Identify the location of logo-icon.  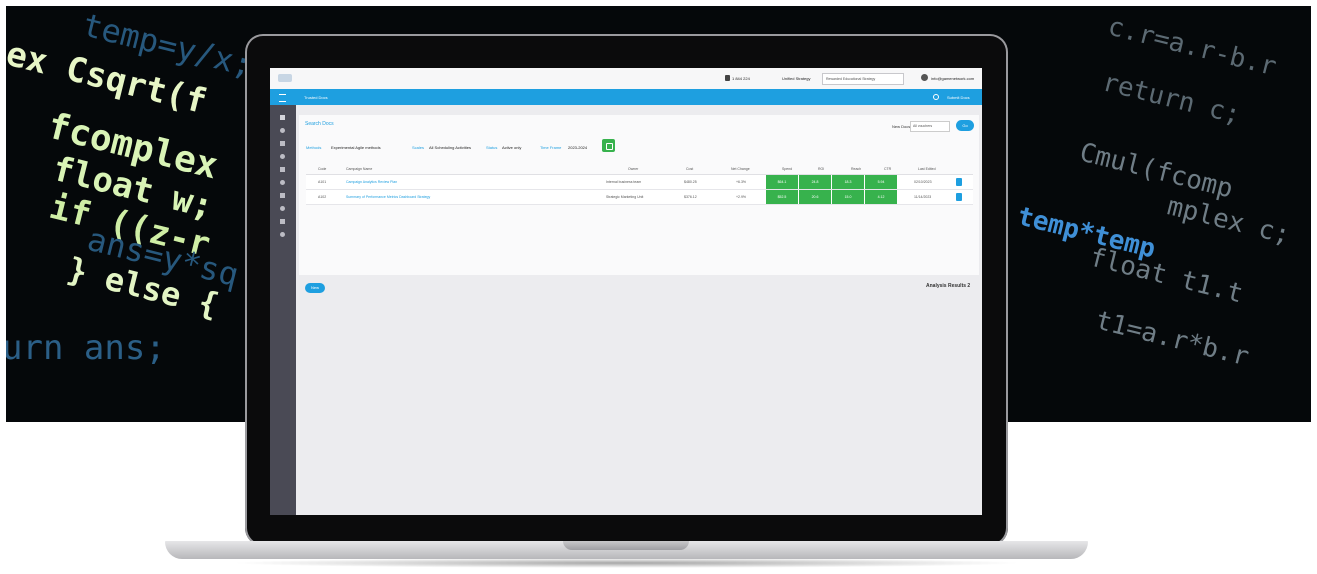
(285, 78).